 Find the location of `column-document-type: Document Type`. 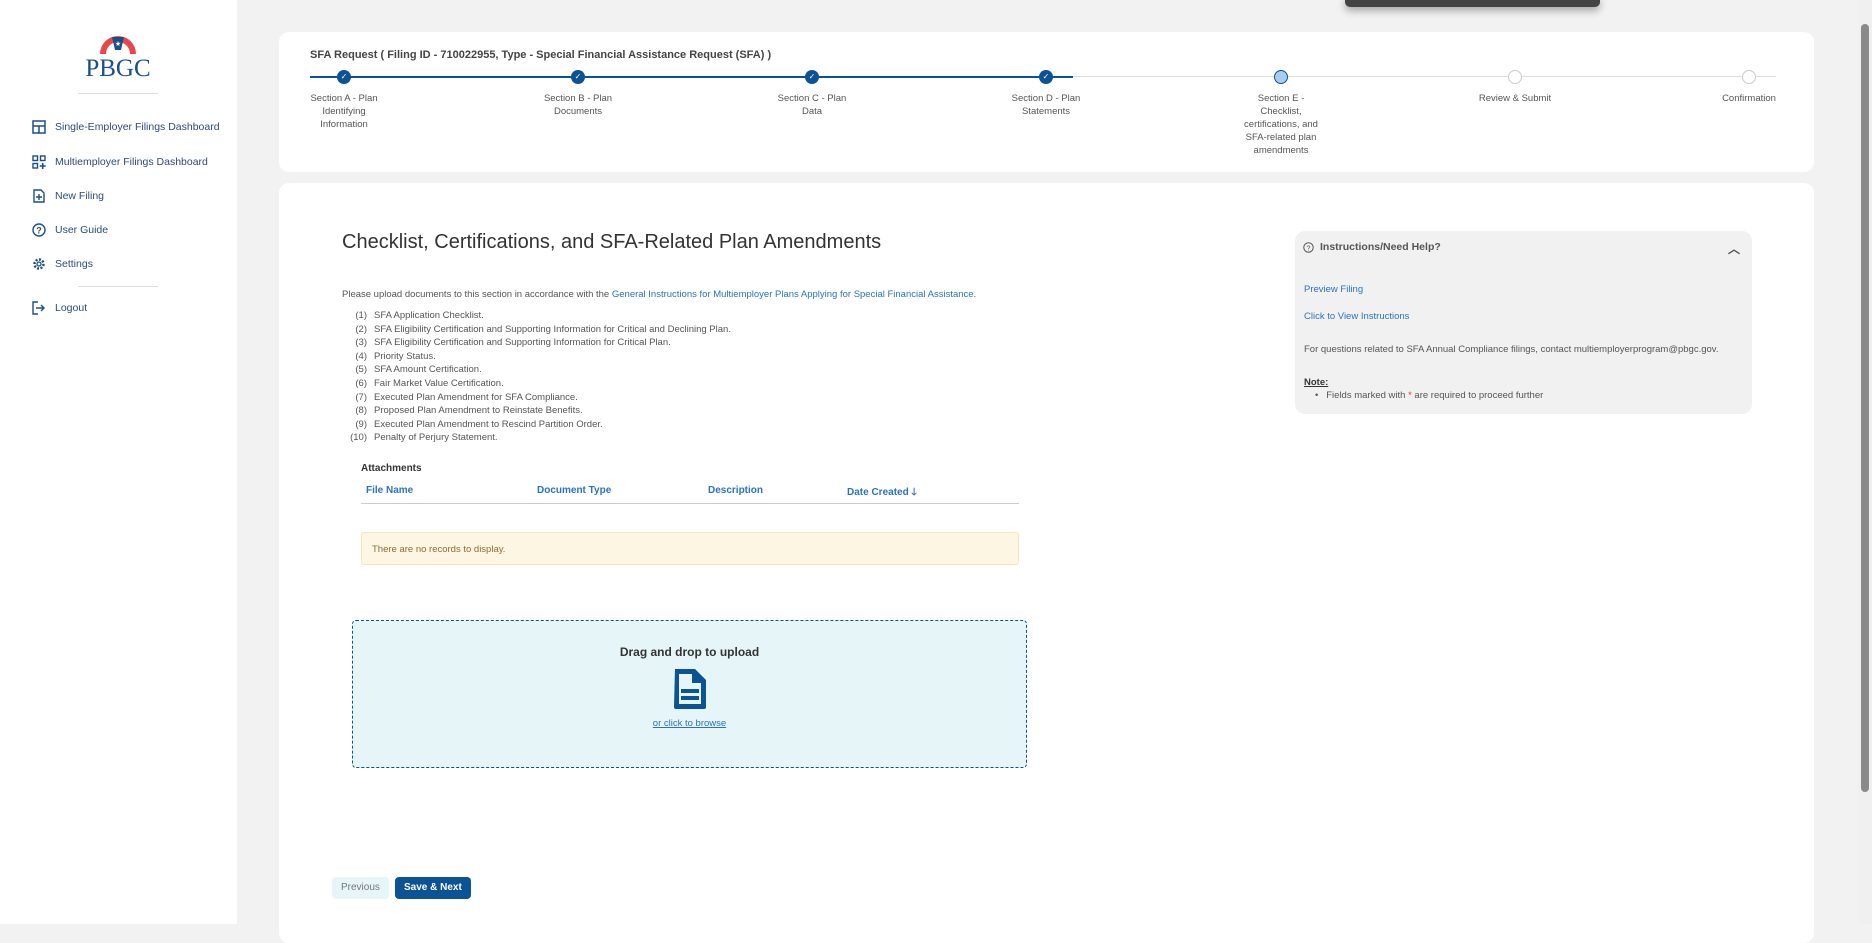

column-document-type: Document Type is located at coordinates (574, 490).